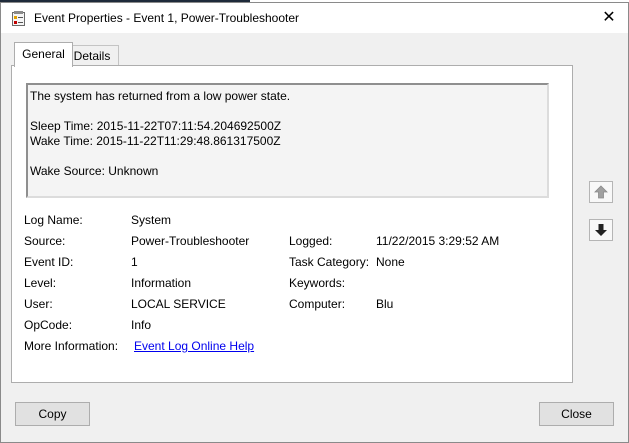  What do you see at coordinates (190, 241) in the screenshot?
I see `source-value: Power-Troubleshooter` at bounding box center [190, 241].